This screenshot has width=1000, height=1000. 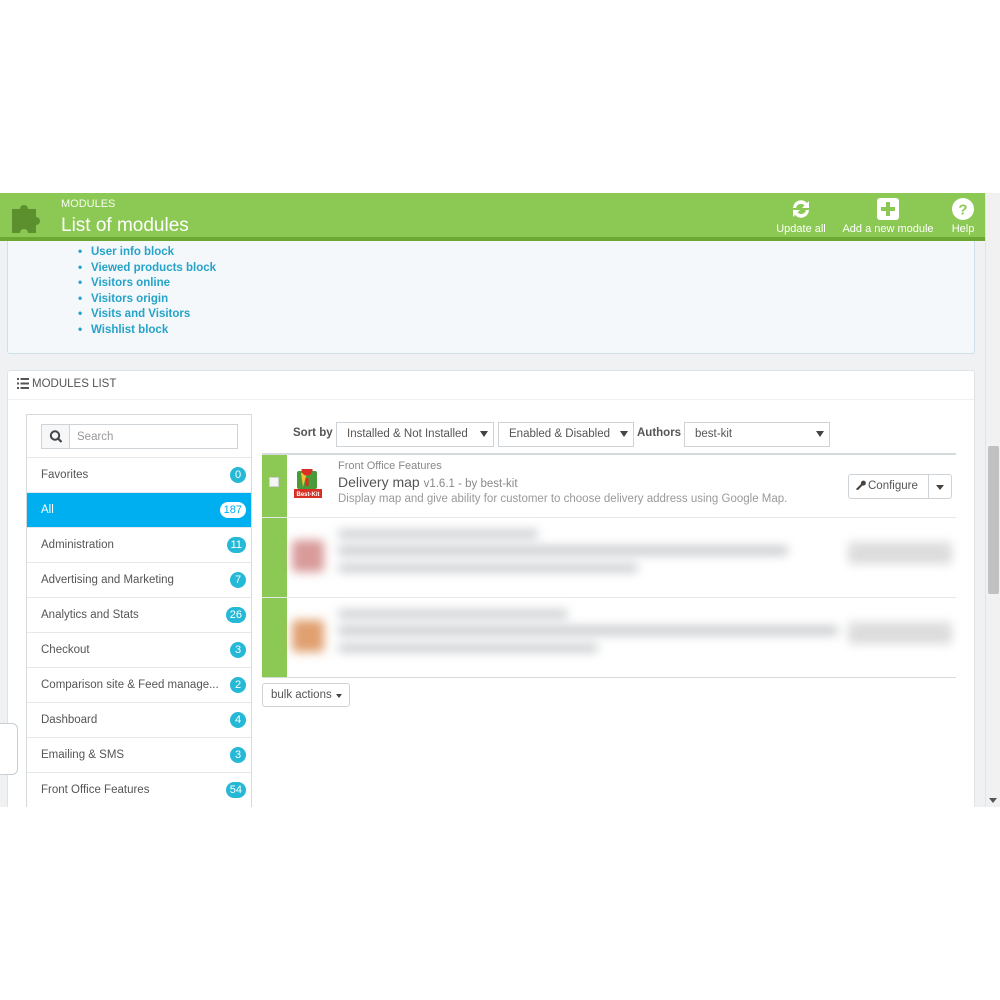 I want to click on search-icon, so click(x=56, y=436).